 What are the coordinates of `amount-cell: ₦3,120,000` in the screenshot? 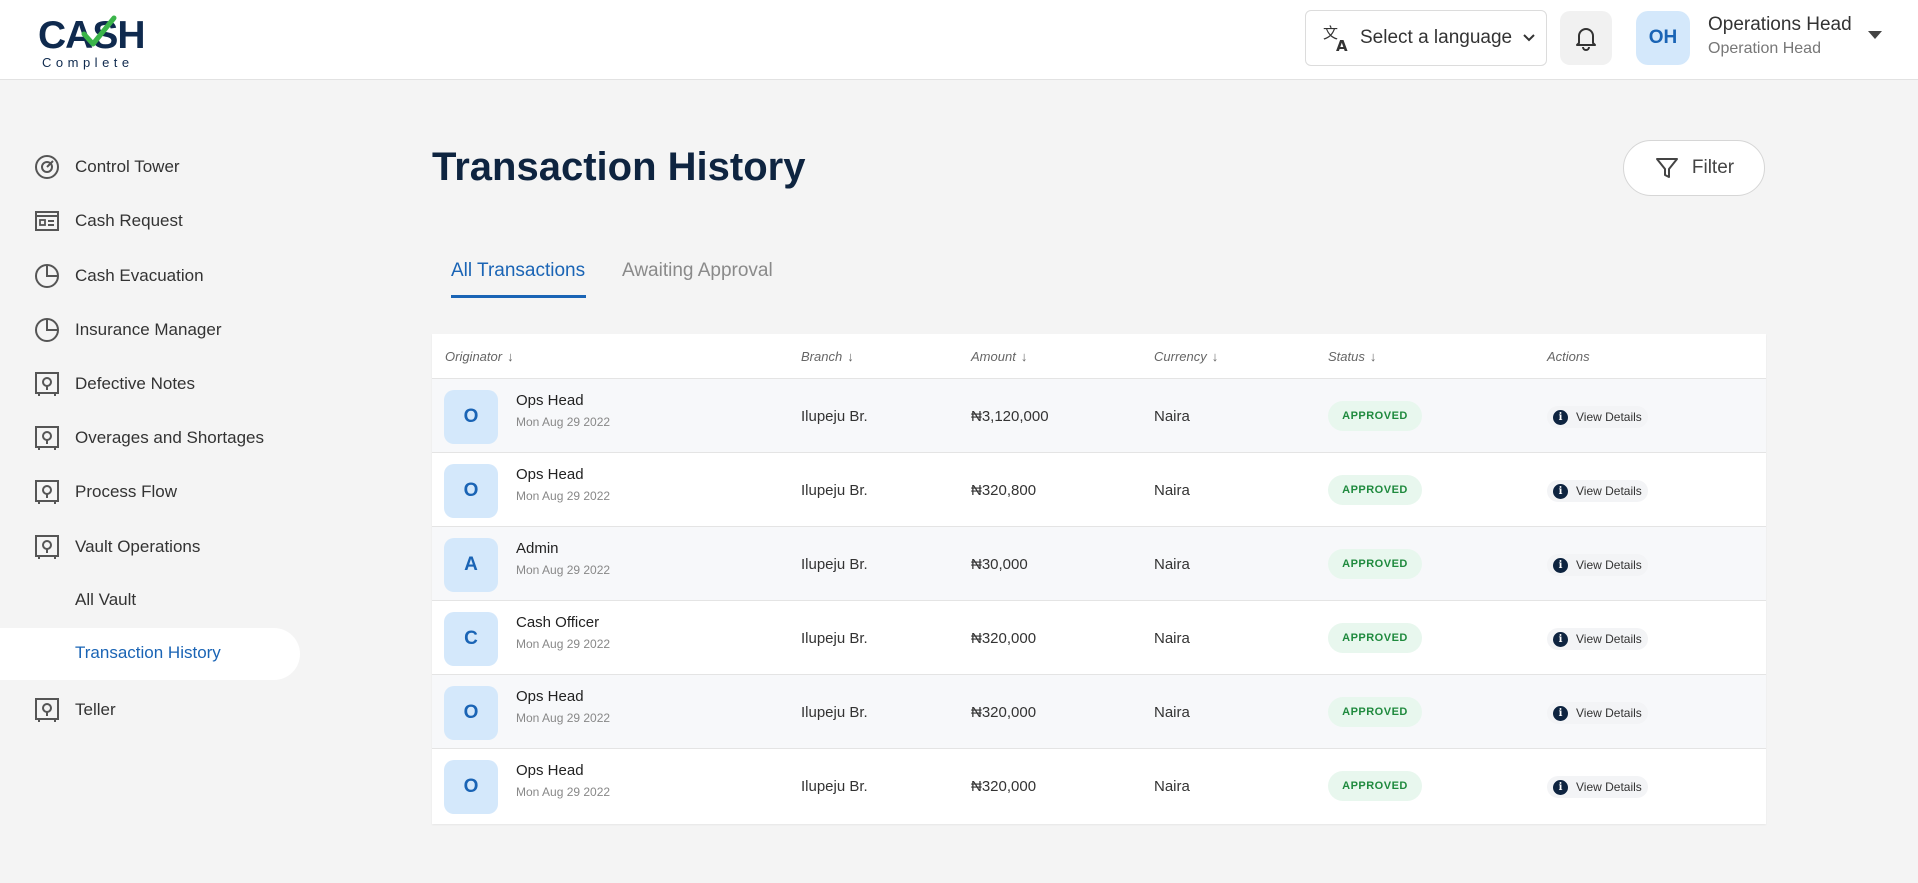 It's located at (1010, 416).